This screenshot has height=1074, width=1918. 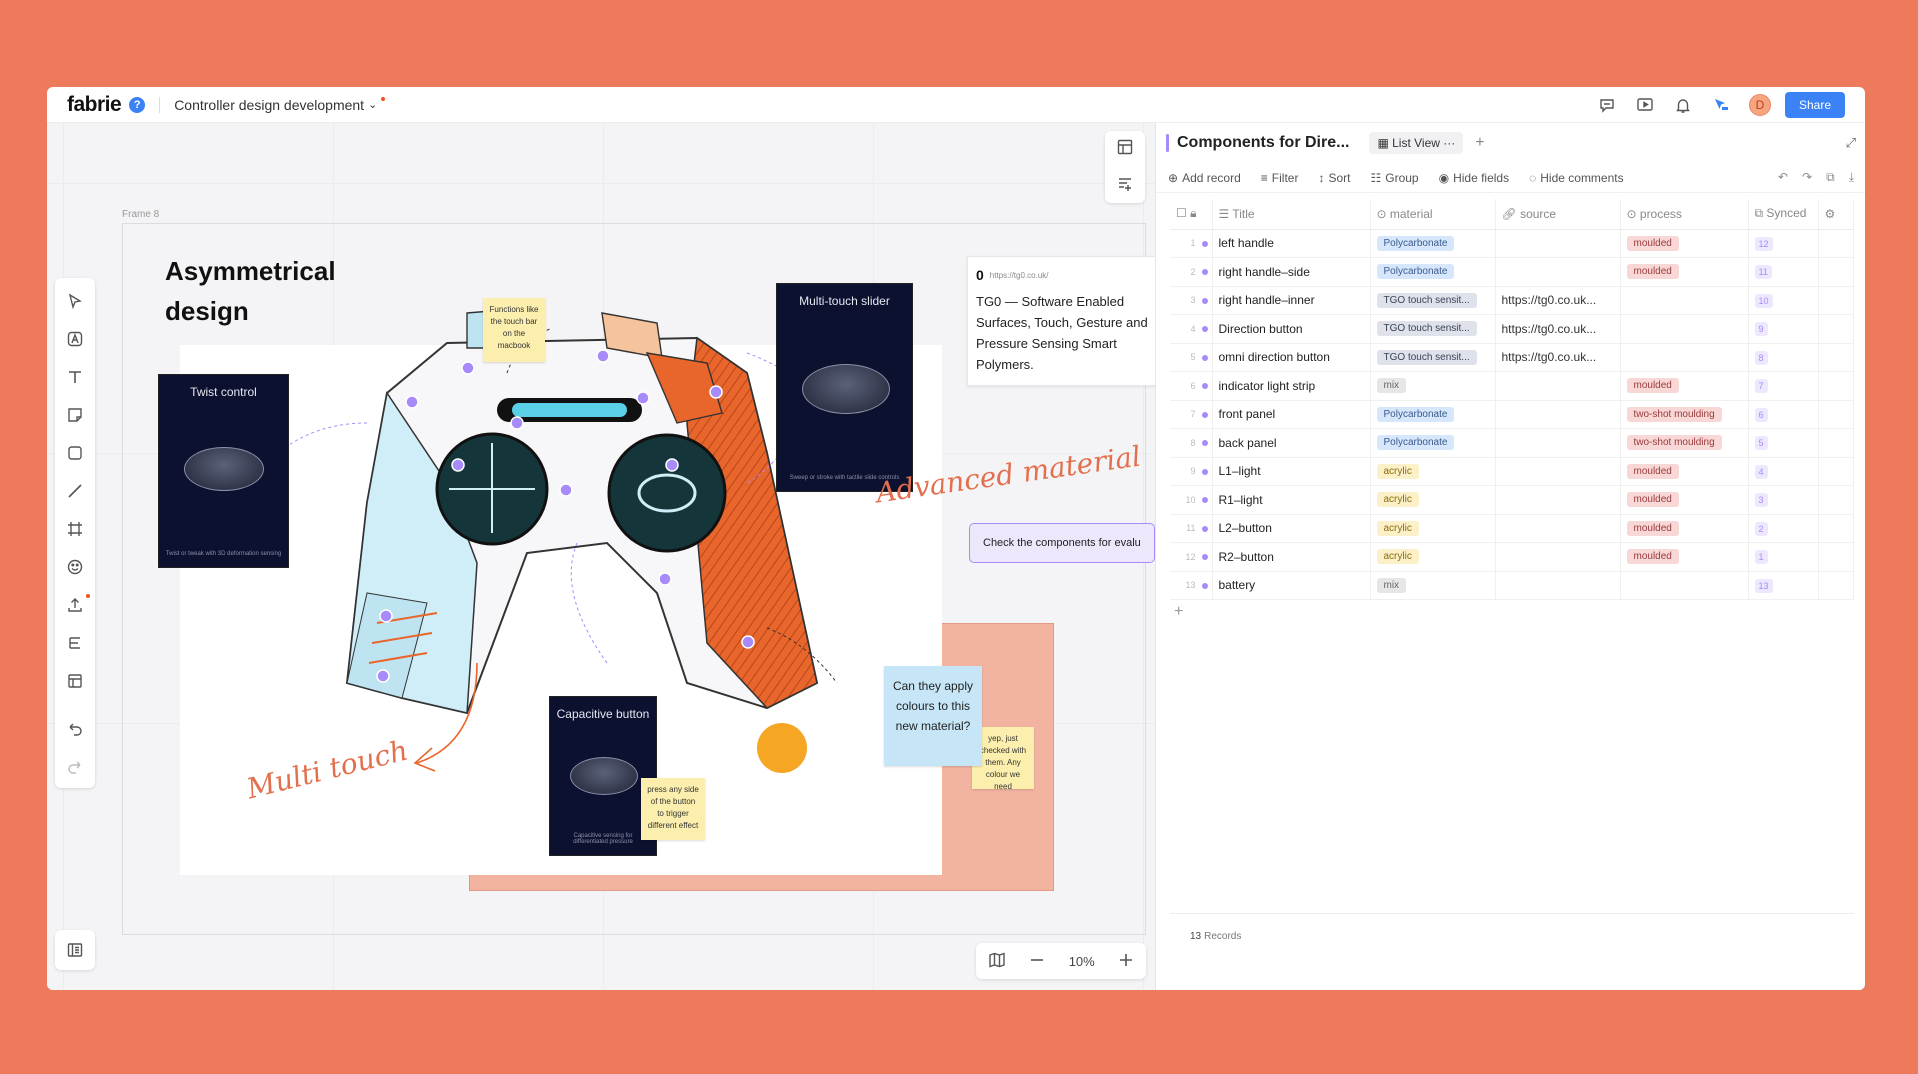 I want to click on text-tool-icon, so click(x=75, y=377).